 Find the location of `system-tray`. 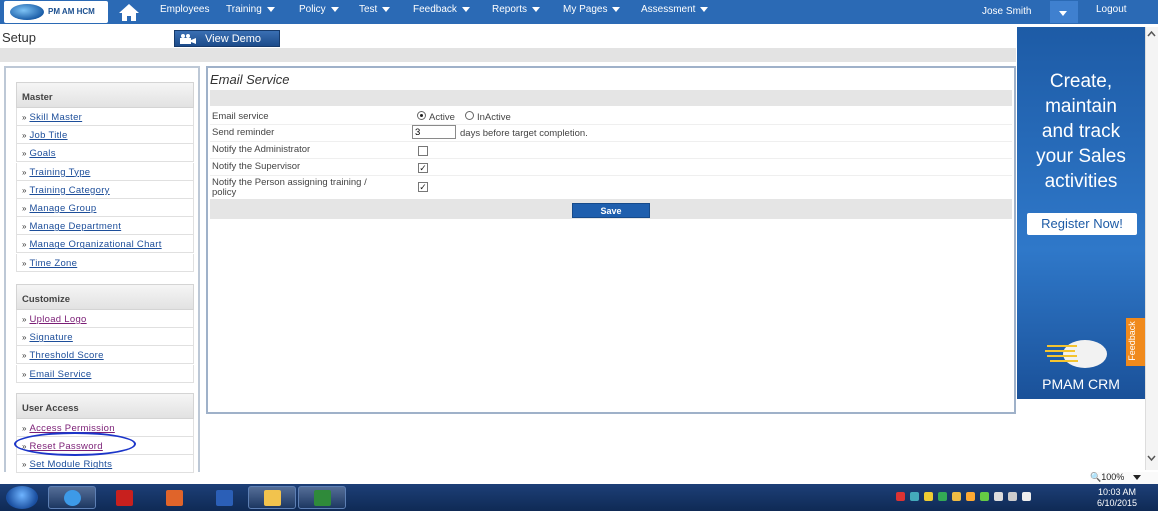

system-tray is located at coordinates (991, 498).